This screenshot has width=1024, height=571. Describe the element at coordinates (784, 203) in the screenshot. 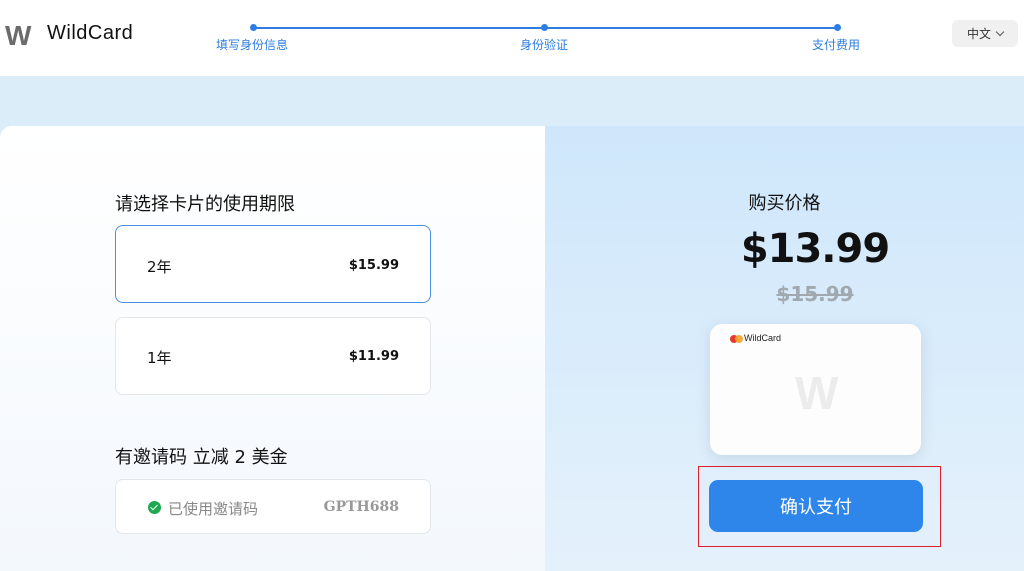

I see `price-title: 购买价格` at that location.